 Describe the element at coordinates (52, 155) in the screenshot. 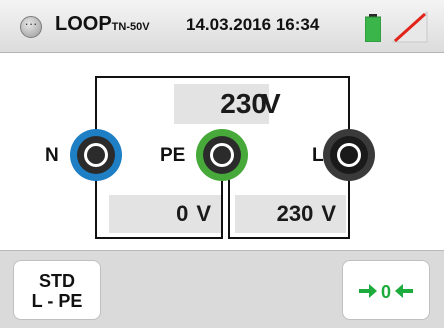

I see `terminal-n-label: N` at that location.